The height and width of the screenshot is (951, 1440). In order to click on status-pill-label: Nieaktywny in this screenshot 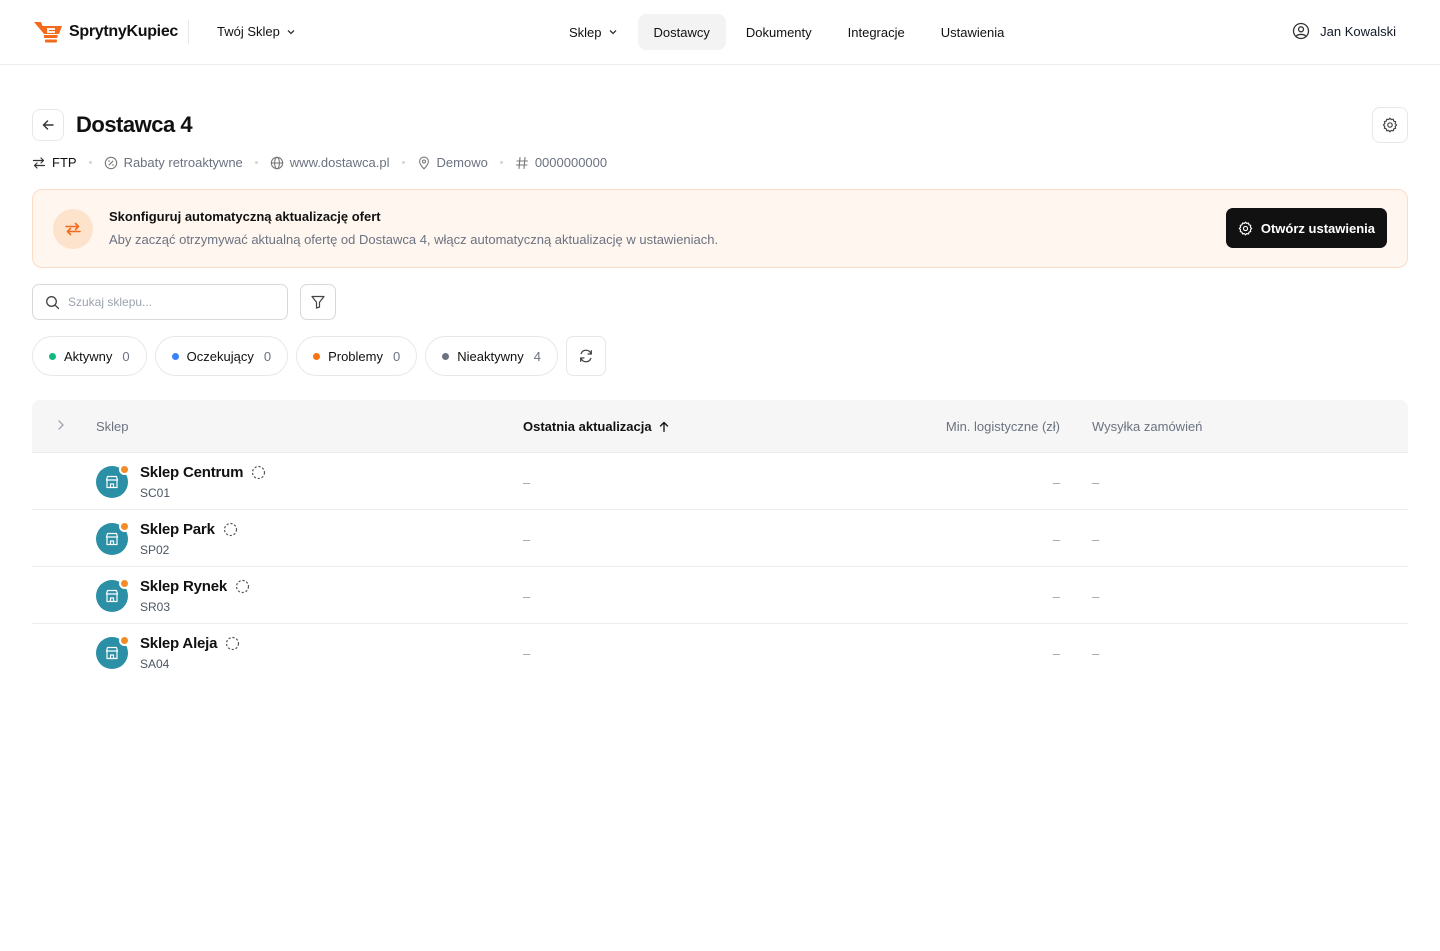, I will do `click(490, 356)`.